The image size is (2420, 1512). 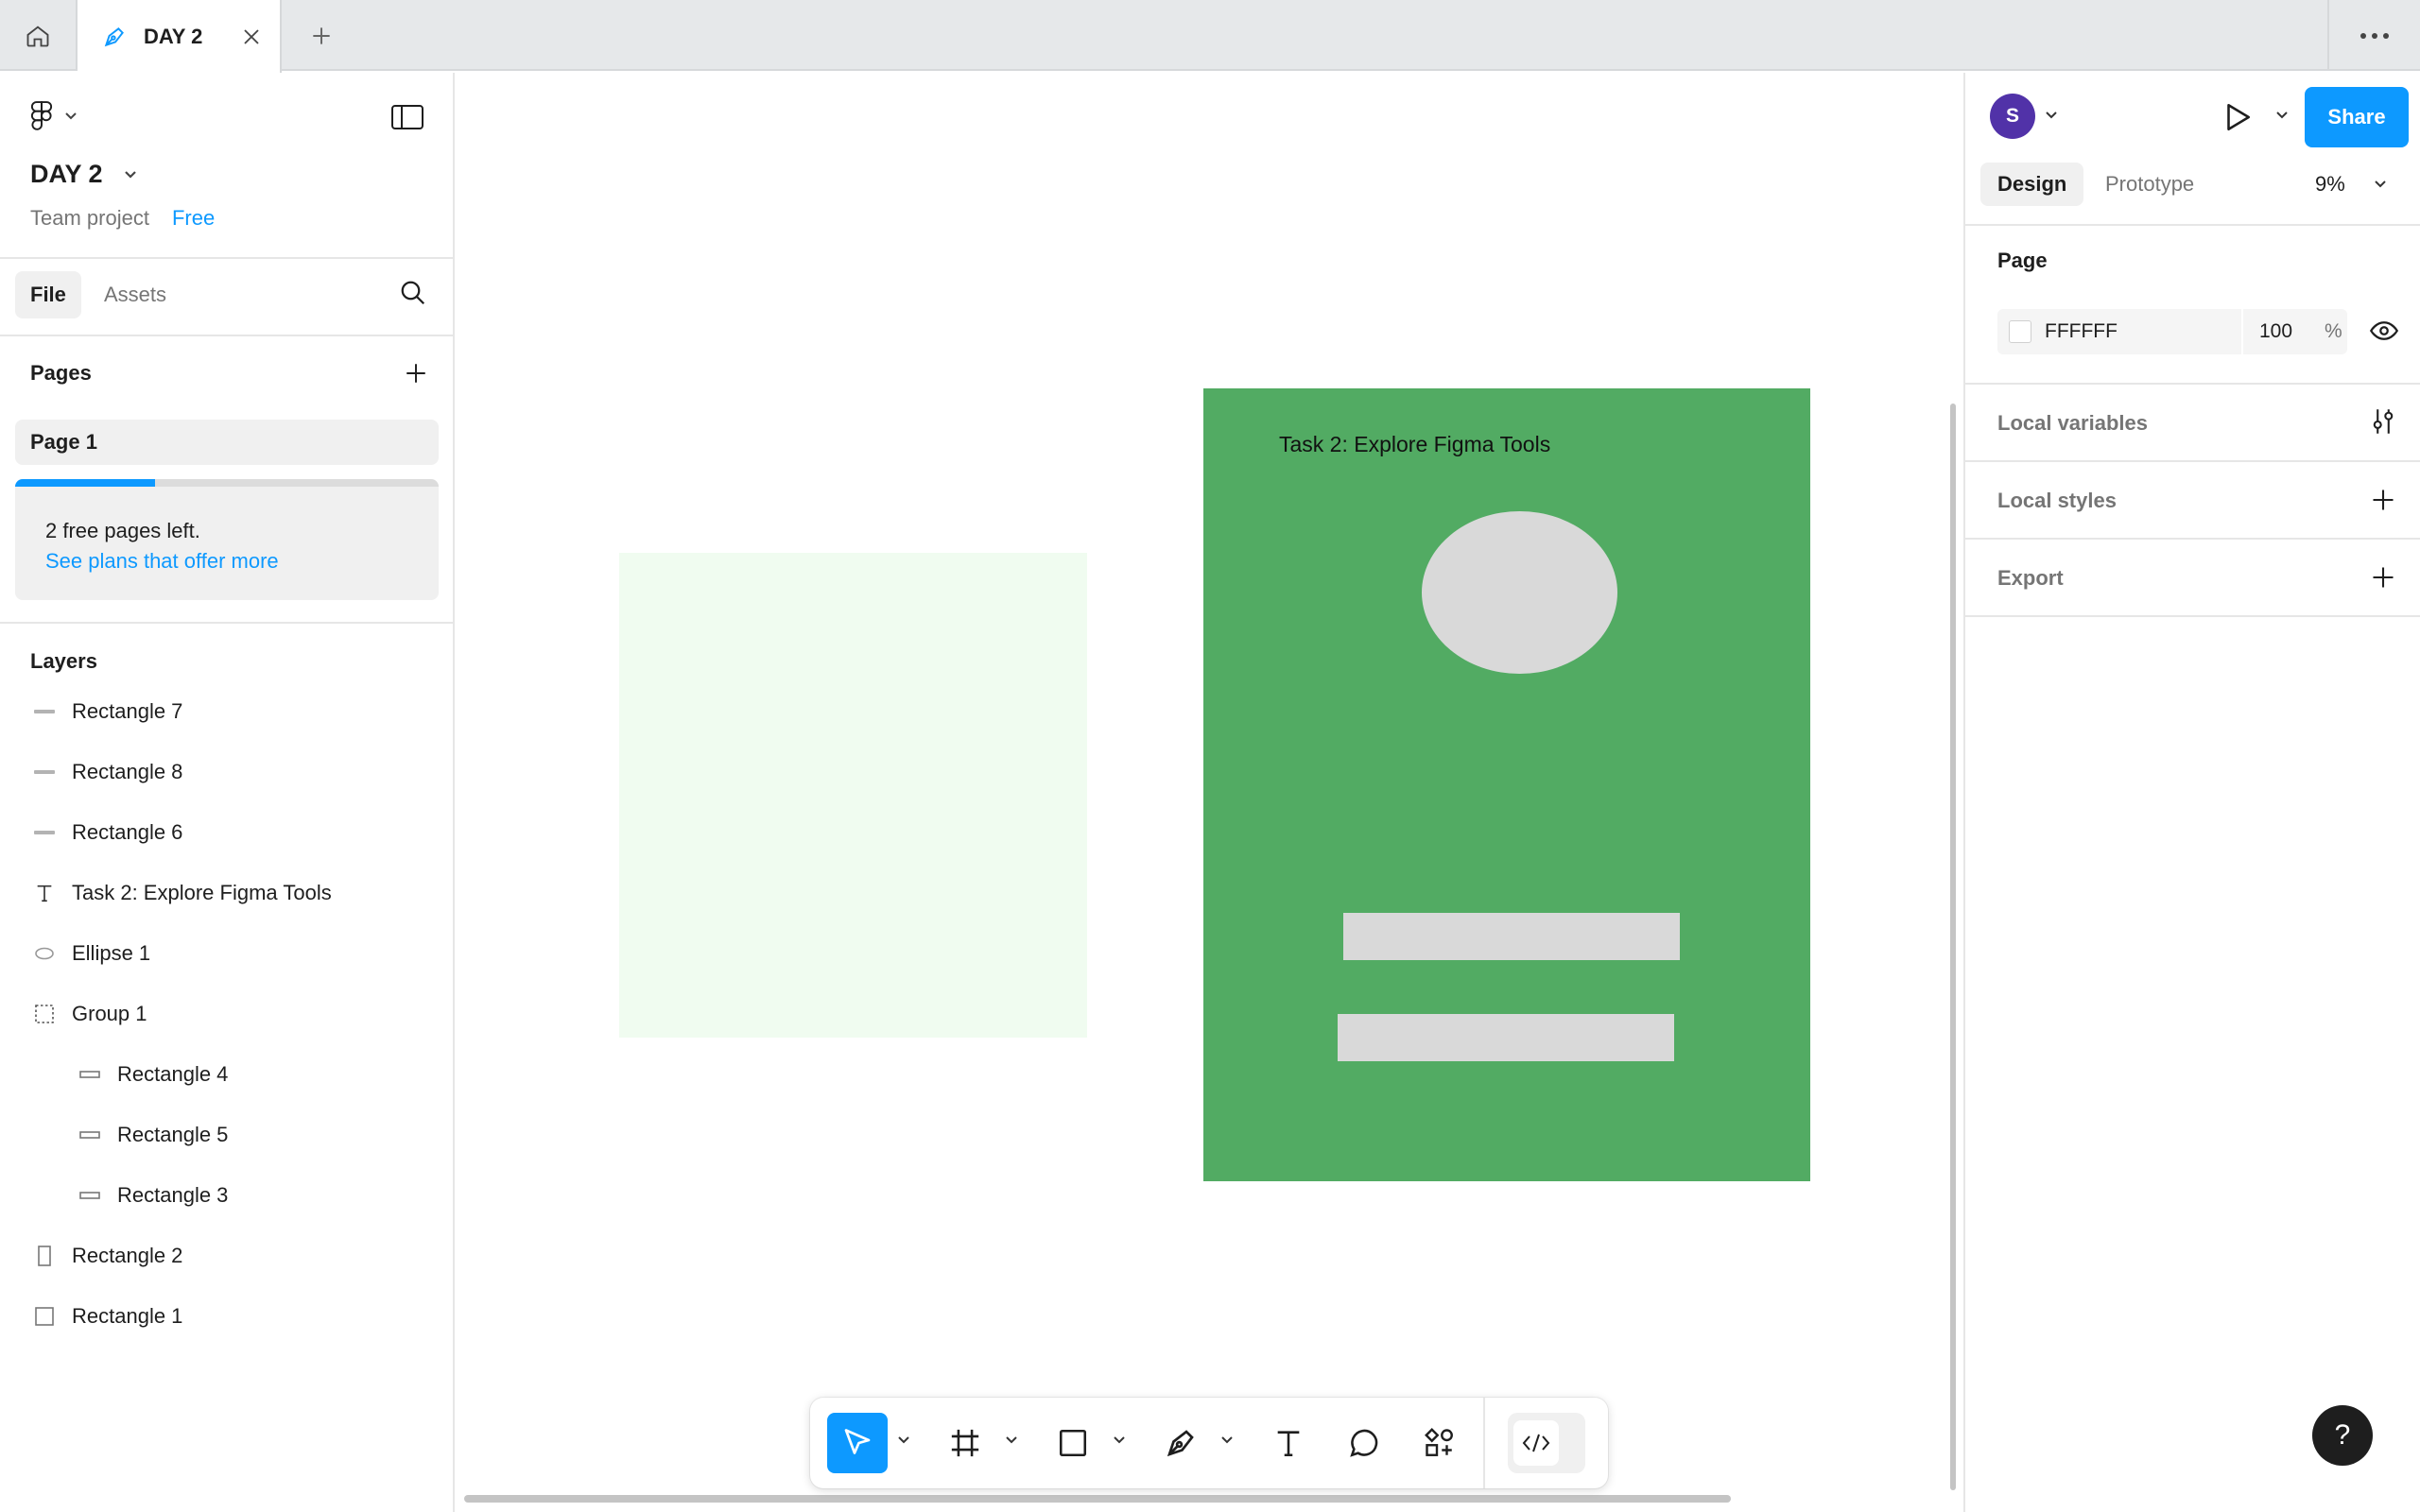 I want to click on frame-tool-icon, so click(x=965, y=1443).